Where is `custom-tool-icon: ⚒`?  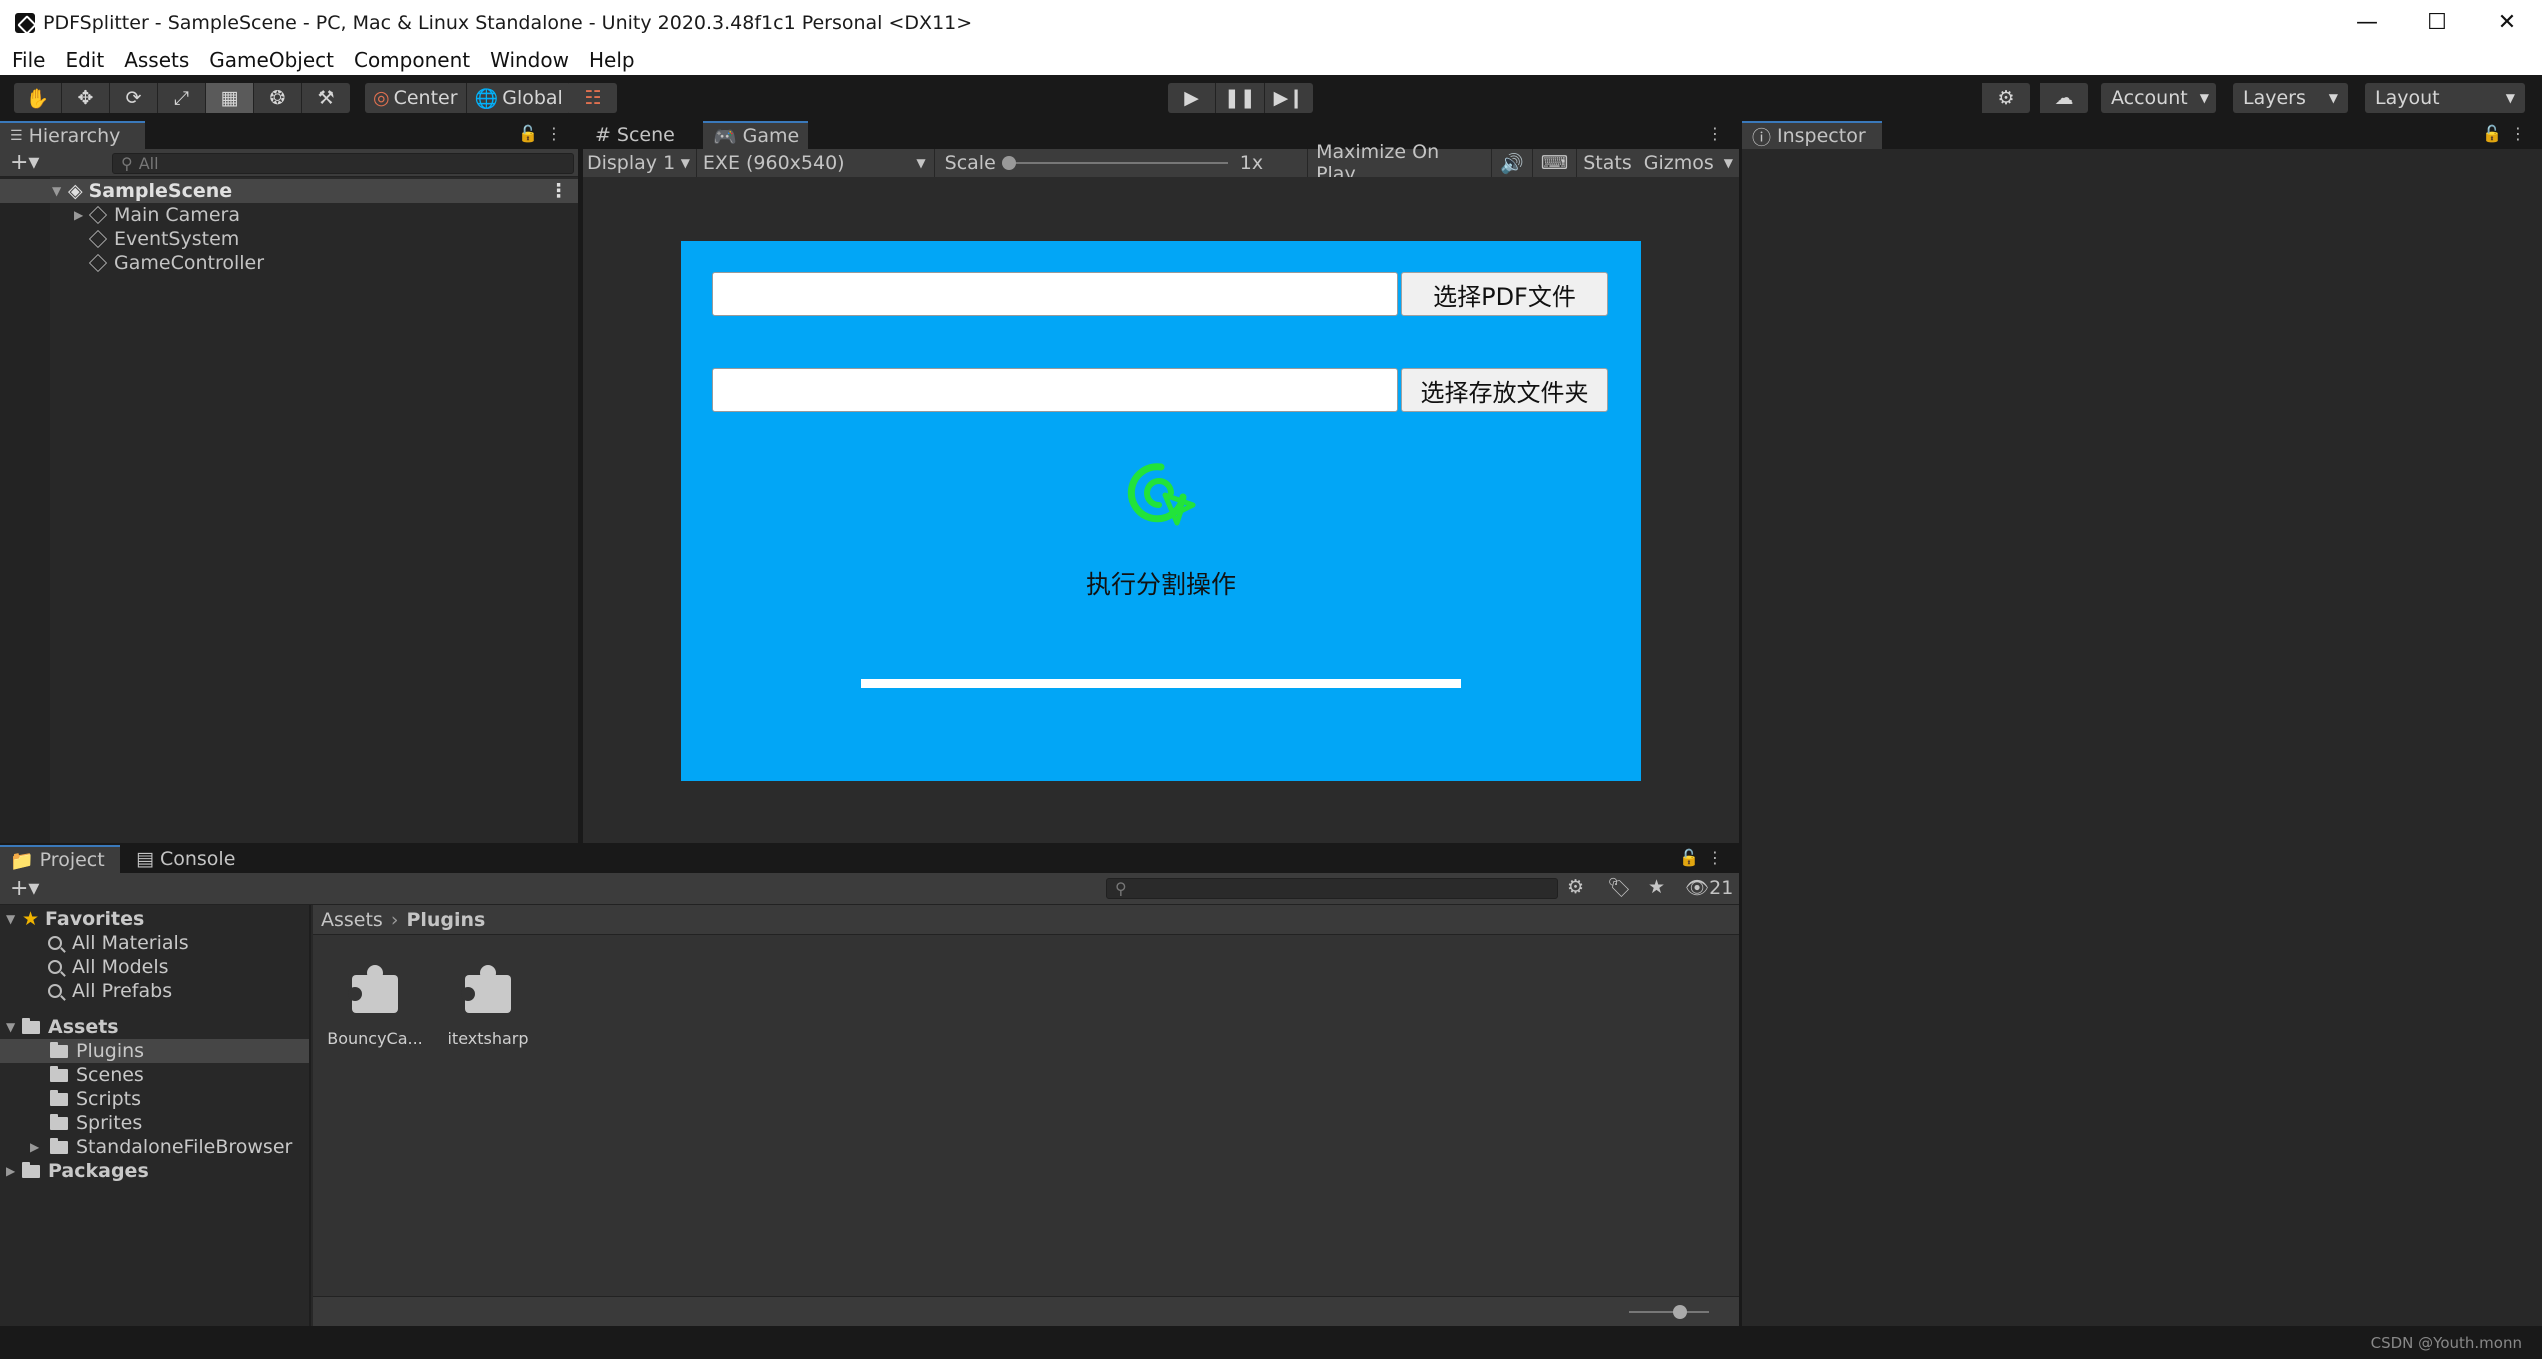 custom-tool-icon: ⚒ is located at coordinates (326, 98).